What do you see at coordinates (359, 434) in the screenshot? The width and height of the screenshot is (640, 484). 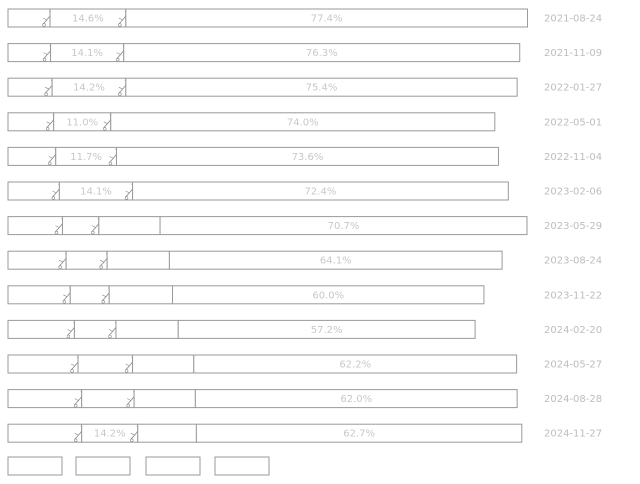 I see `data-label: 62.7%` at bounding box center [359, 434].